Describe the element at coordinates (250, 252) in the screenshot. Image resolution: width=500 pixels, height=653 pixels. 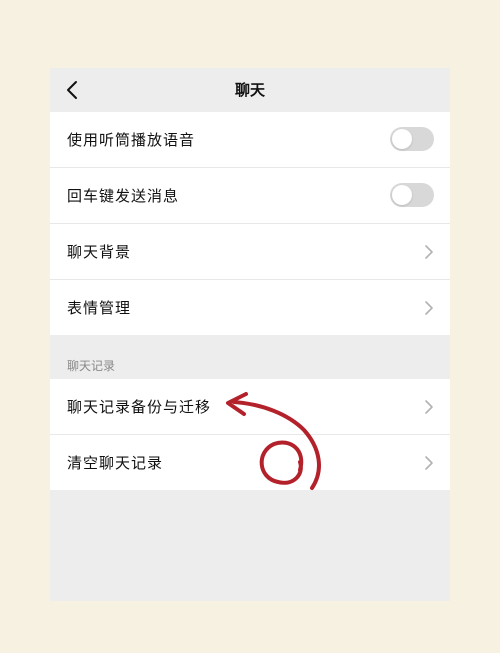
I see `setting-row-chat-background: 聊天背景` at that location.